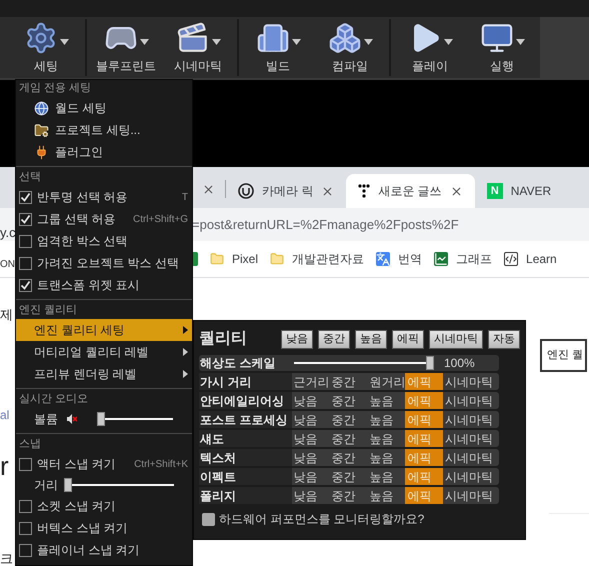 The height and width of the screenshot is (566, 589). I want to click on bookmark: Learn, so click(530, 259).